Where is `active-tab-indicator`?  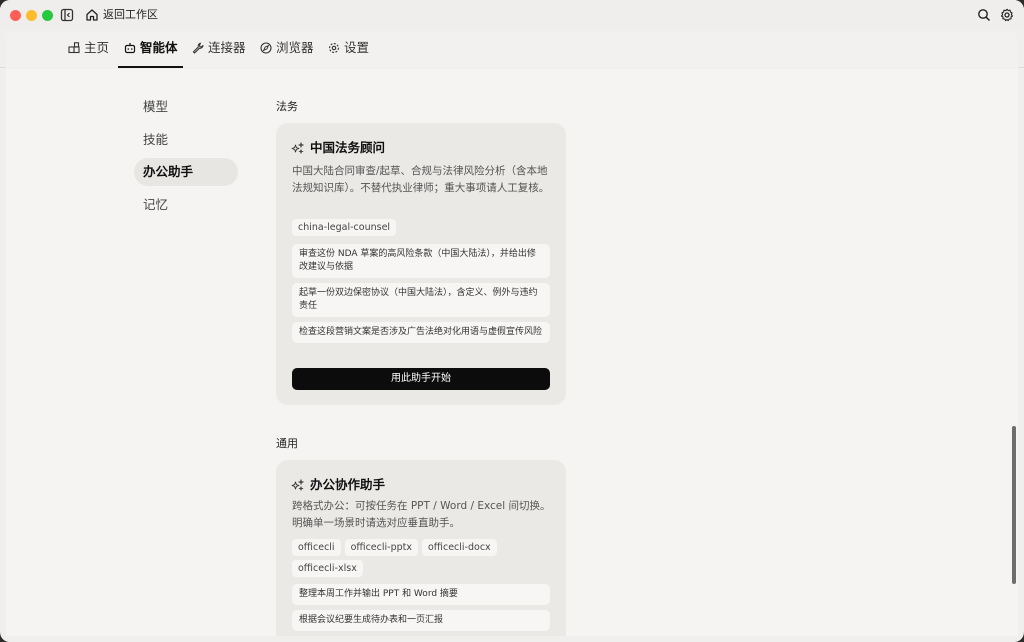
active-tab-indicator is located at coordinates (150, 67).